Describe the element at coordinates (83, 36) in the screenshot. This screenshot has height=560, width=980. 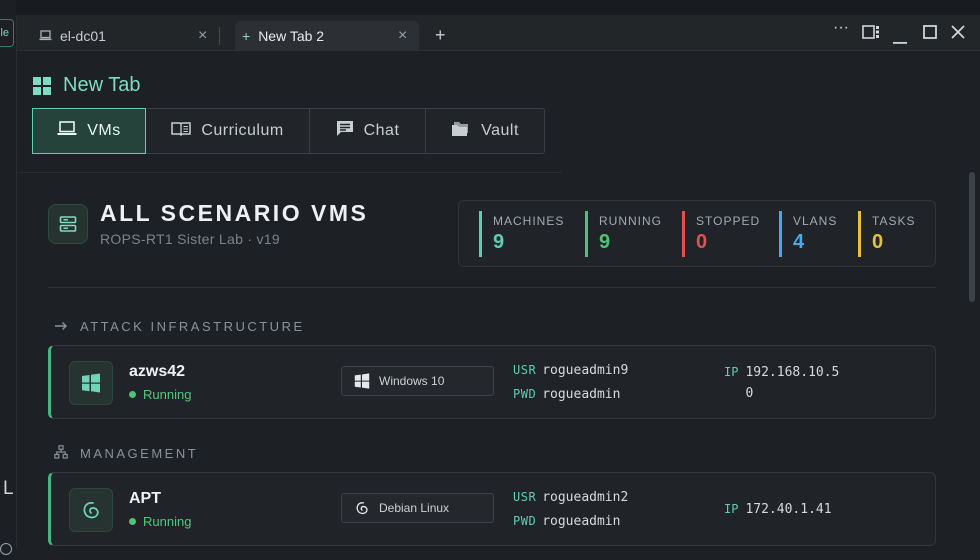
I see `tab-label: el-dc01` at that location.